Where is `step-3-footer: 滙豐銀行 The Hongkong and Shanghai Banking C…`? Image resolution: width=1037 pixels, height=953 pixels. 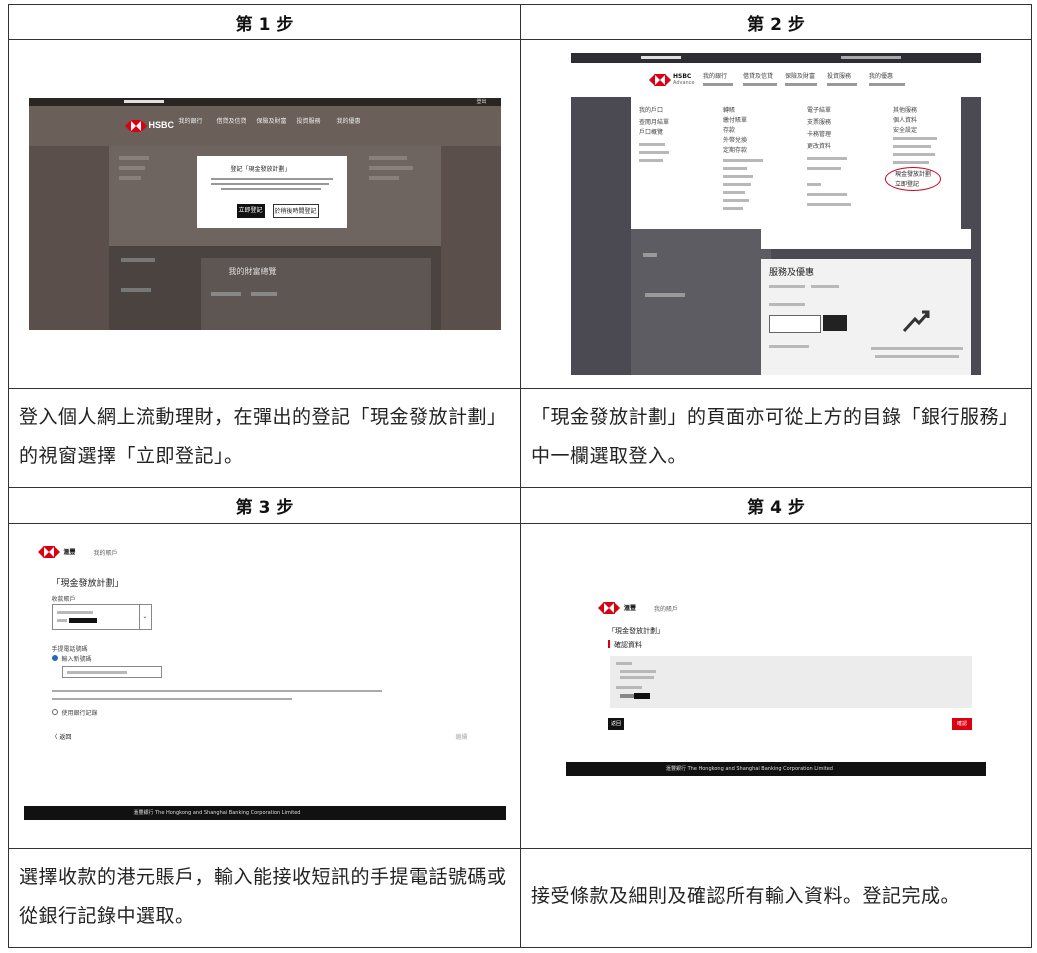 step-3-footer: 滙豐銀行 The Hongkong and Shanghai Banking C… is located at coordinates (264, 812).